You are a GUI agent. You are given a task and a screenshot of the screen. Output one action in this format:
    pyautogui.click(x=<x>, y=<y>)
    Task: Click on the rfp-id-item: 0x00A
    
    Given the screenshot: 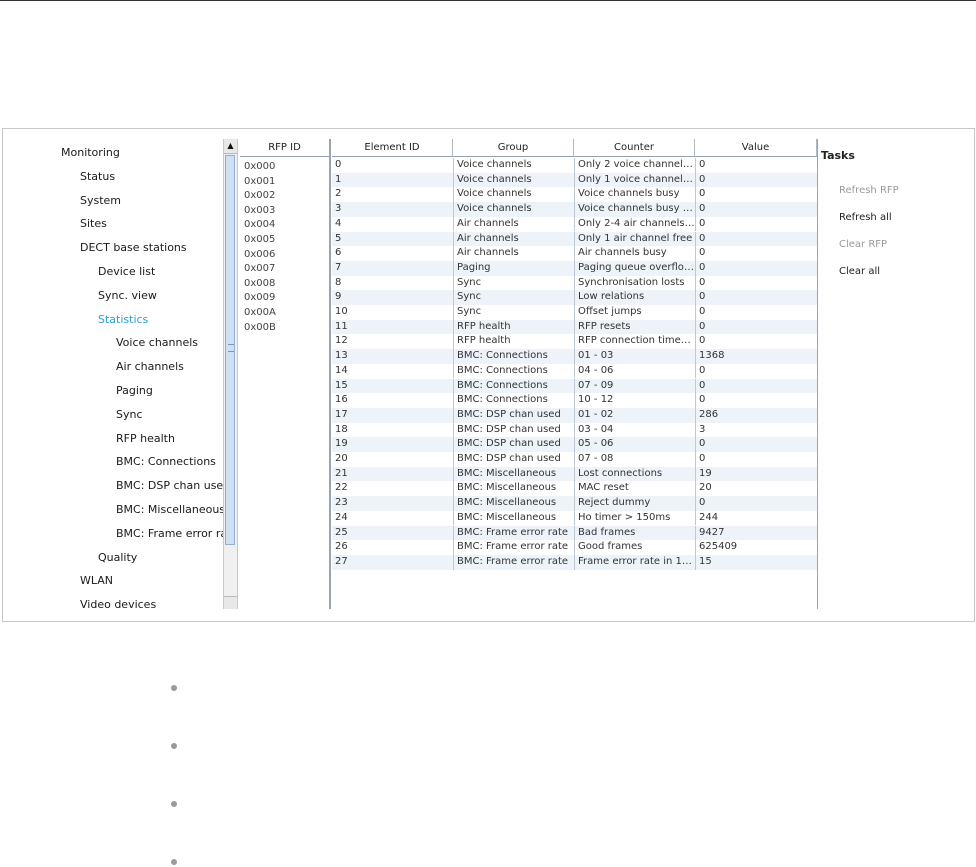 What is the action you would take?
    pyautogui.click(x=260, y=313)
    